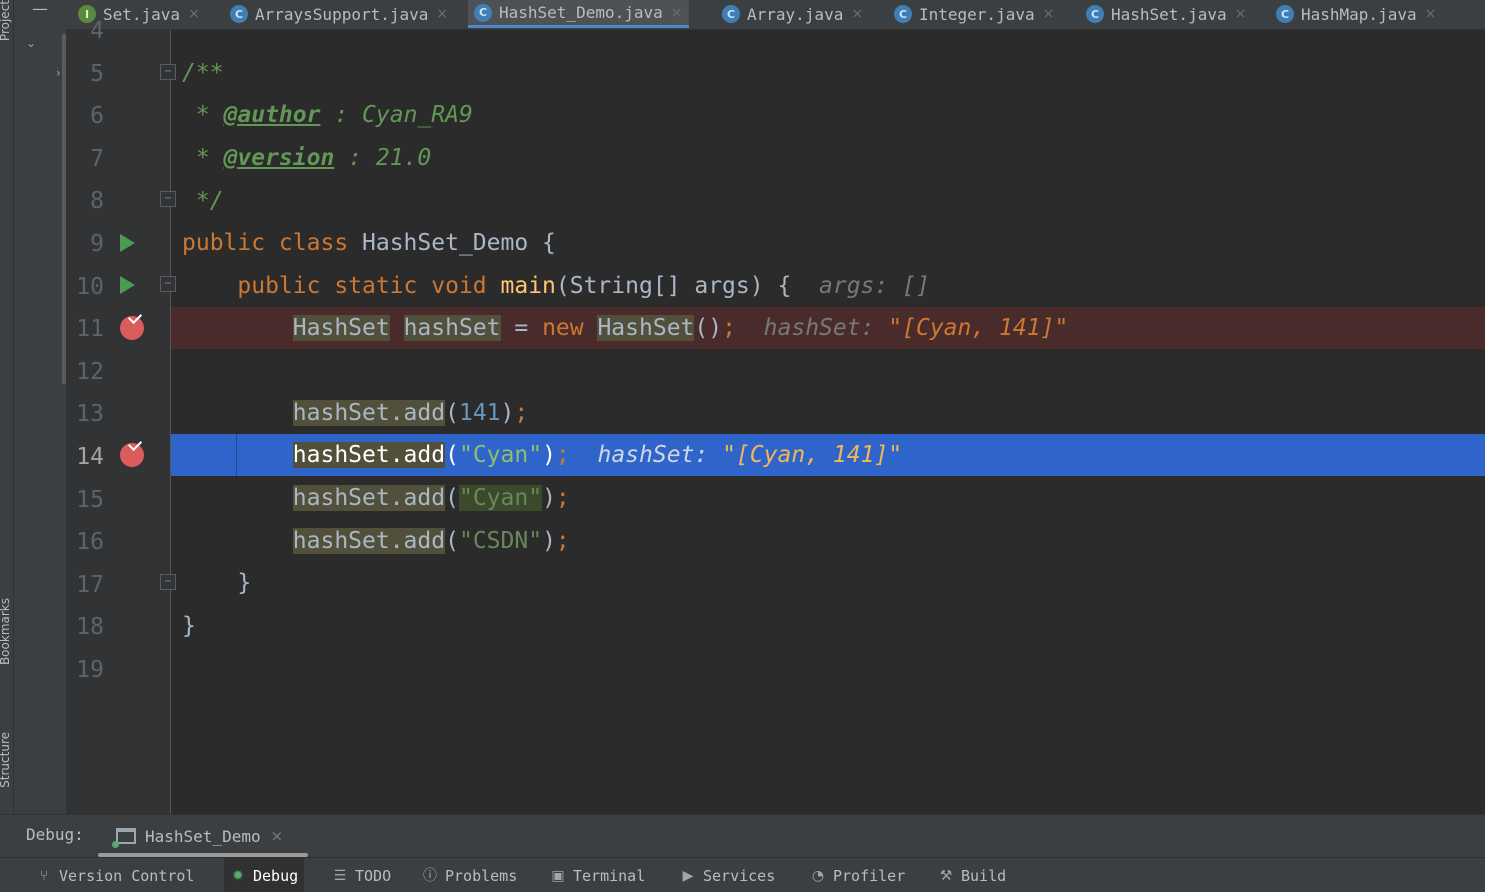  I want to click on code-line-13: hashSet.add(141);, so click(355, 413).